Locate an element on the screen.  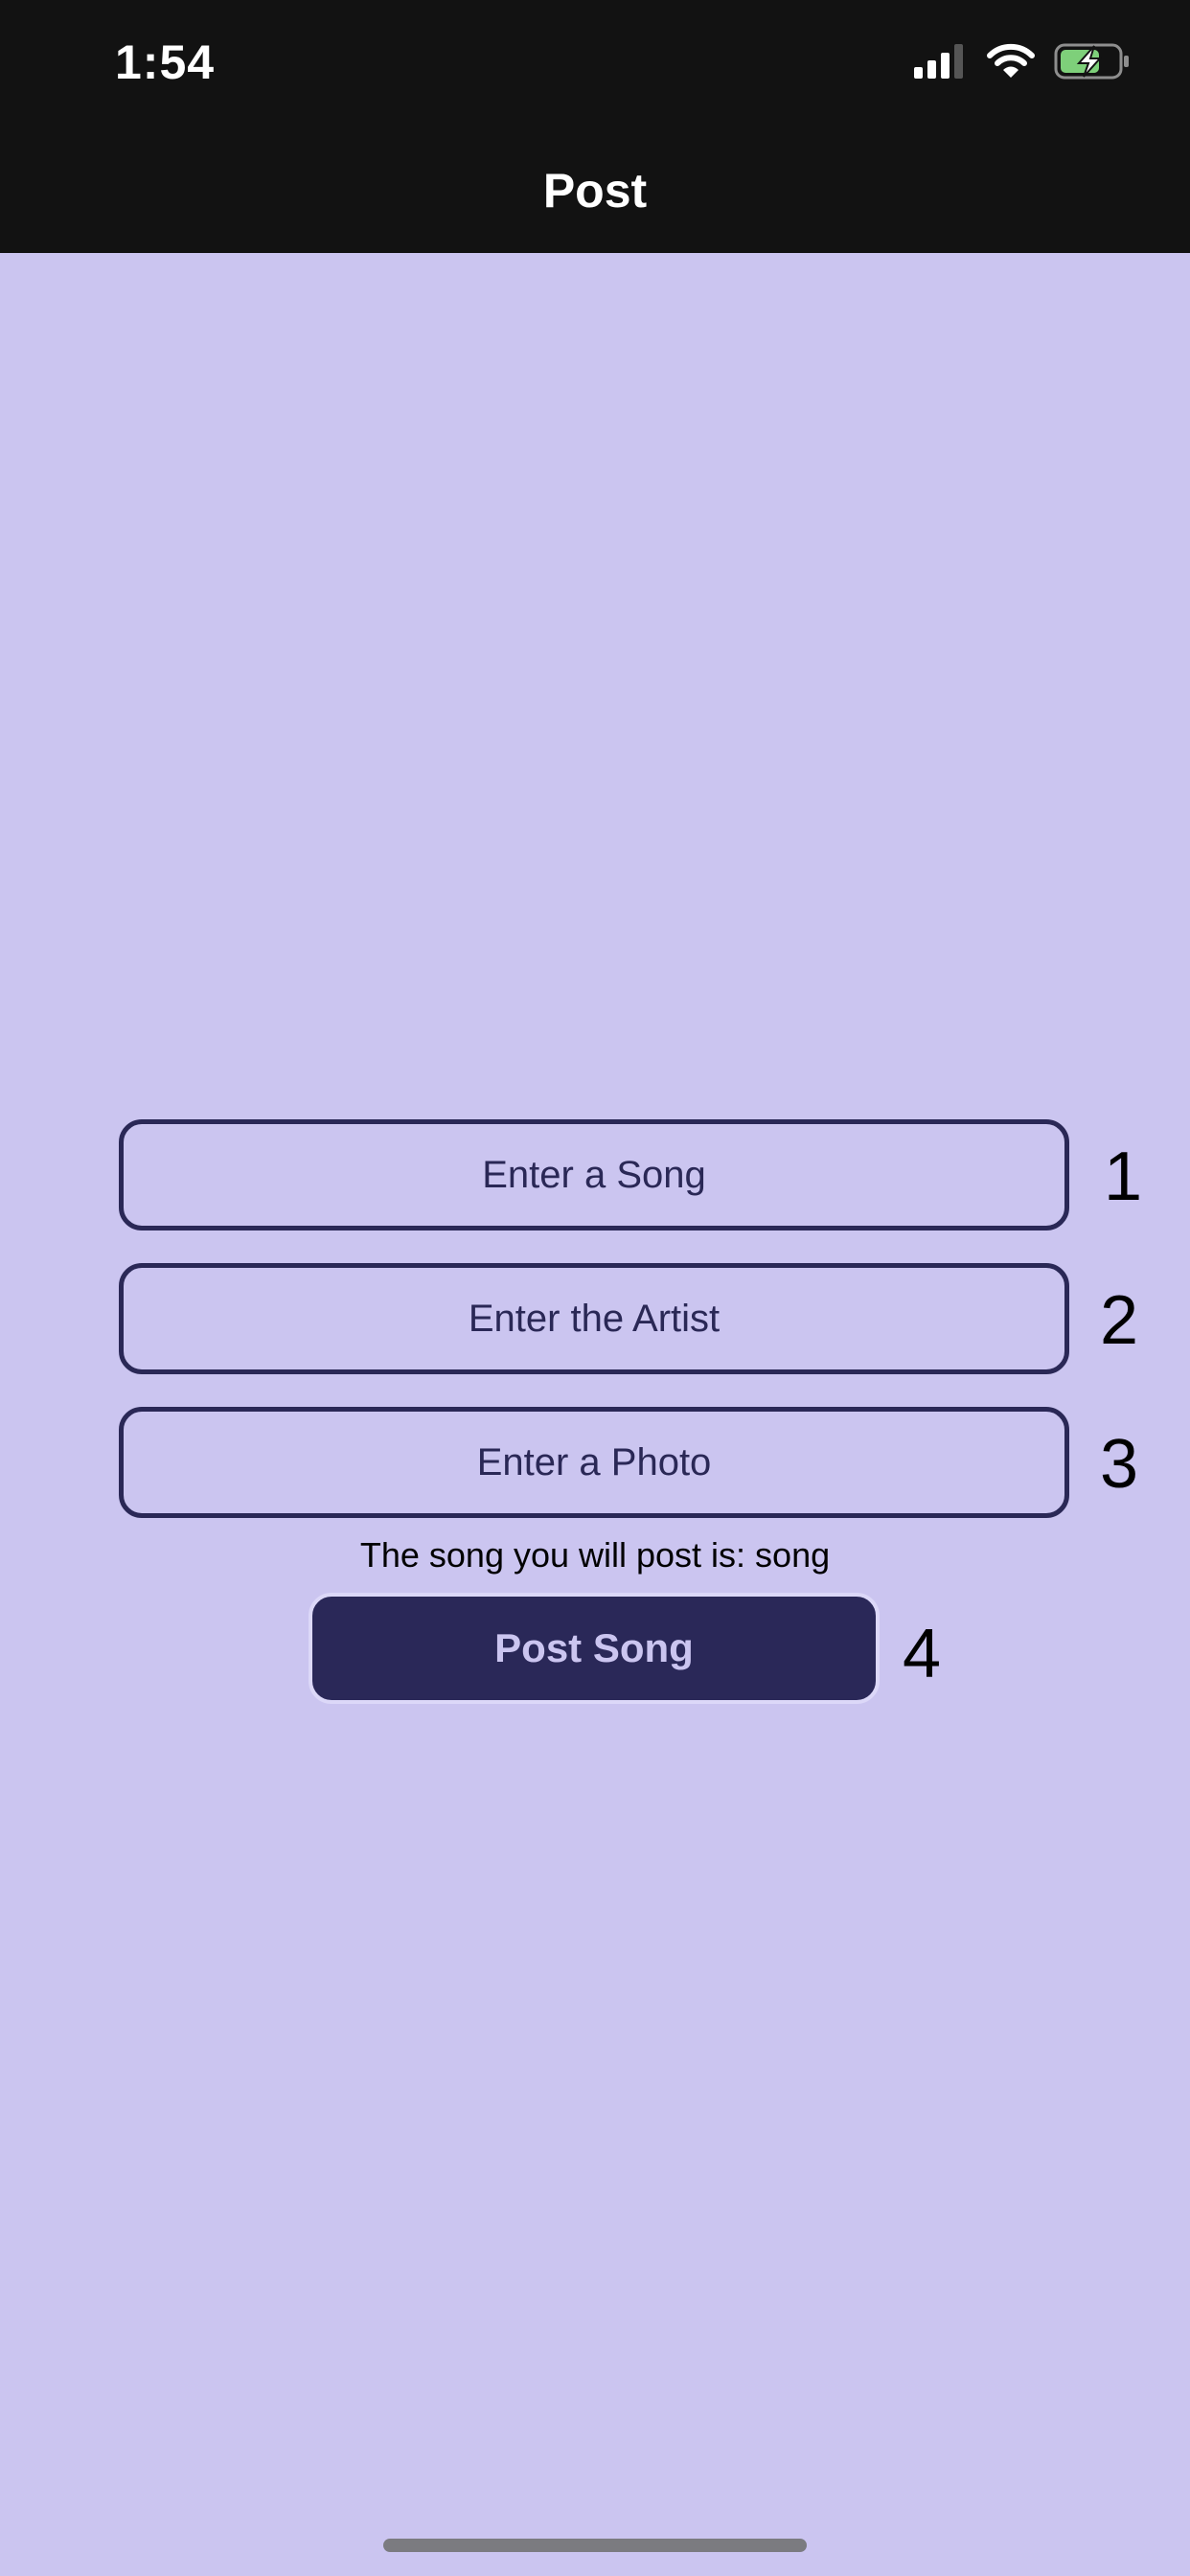
battery-charging-icon is located at coordinates (1093, 63).